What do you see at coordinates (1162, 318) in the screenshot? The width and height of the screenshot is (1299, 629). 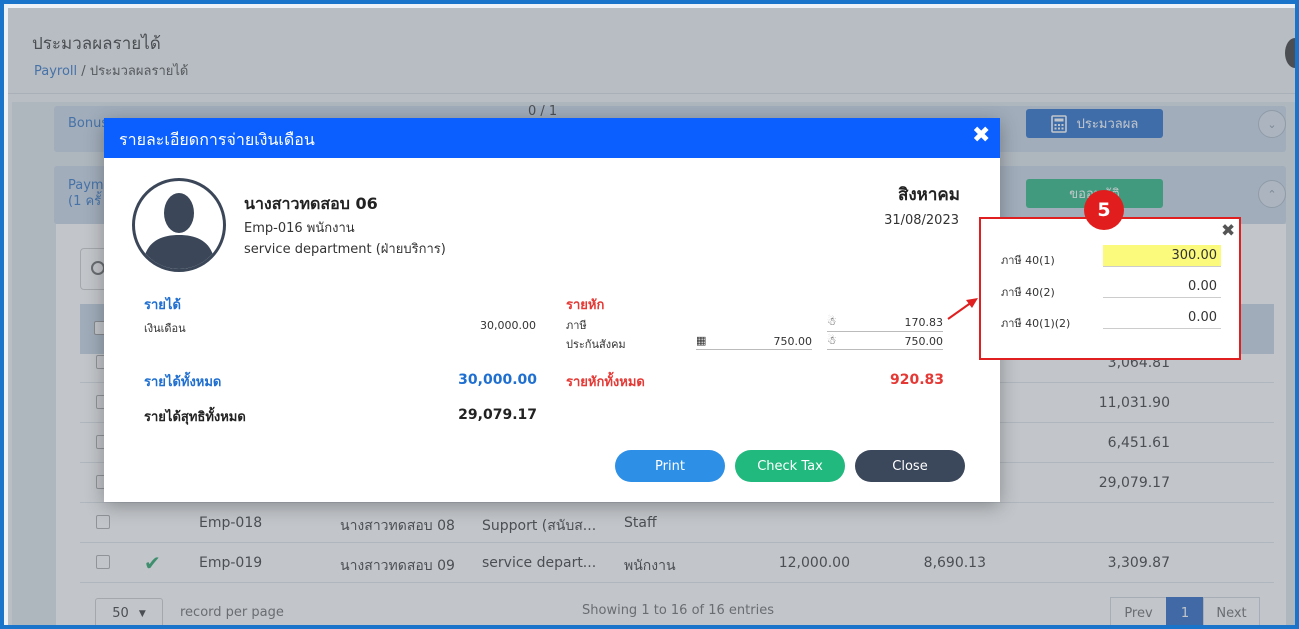 I see `tax-40-1-2-field: 0.00` at bounding box center [1162, 318].